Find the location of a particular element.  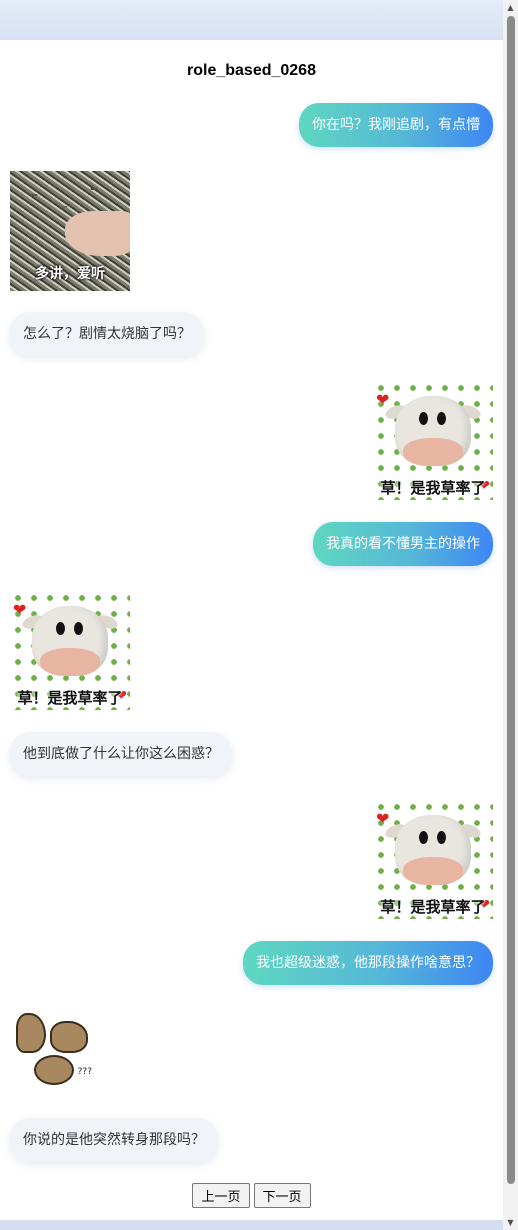

message-text: 你说的是他突然转身那段吗？ is located at coordinates (114, 1140).